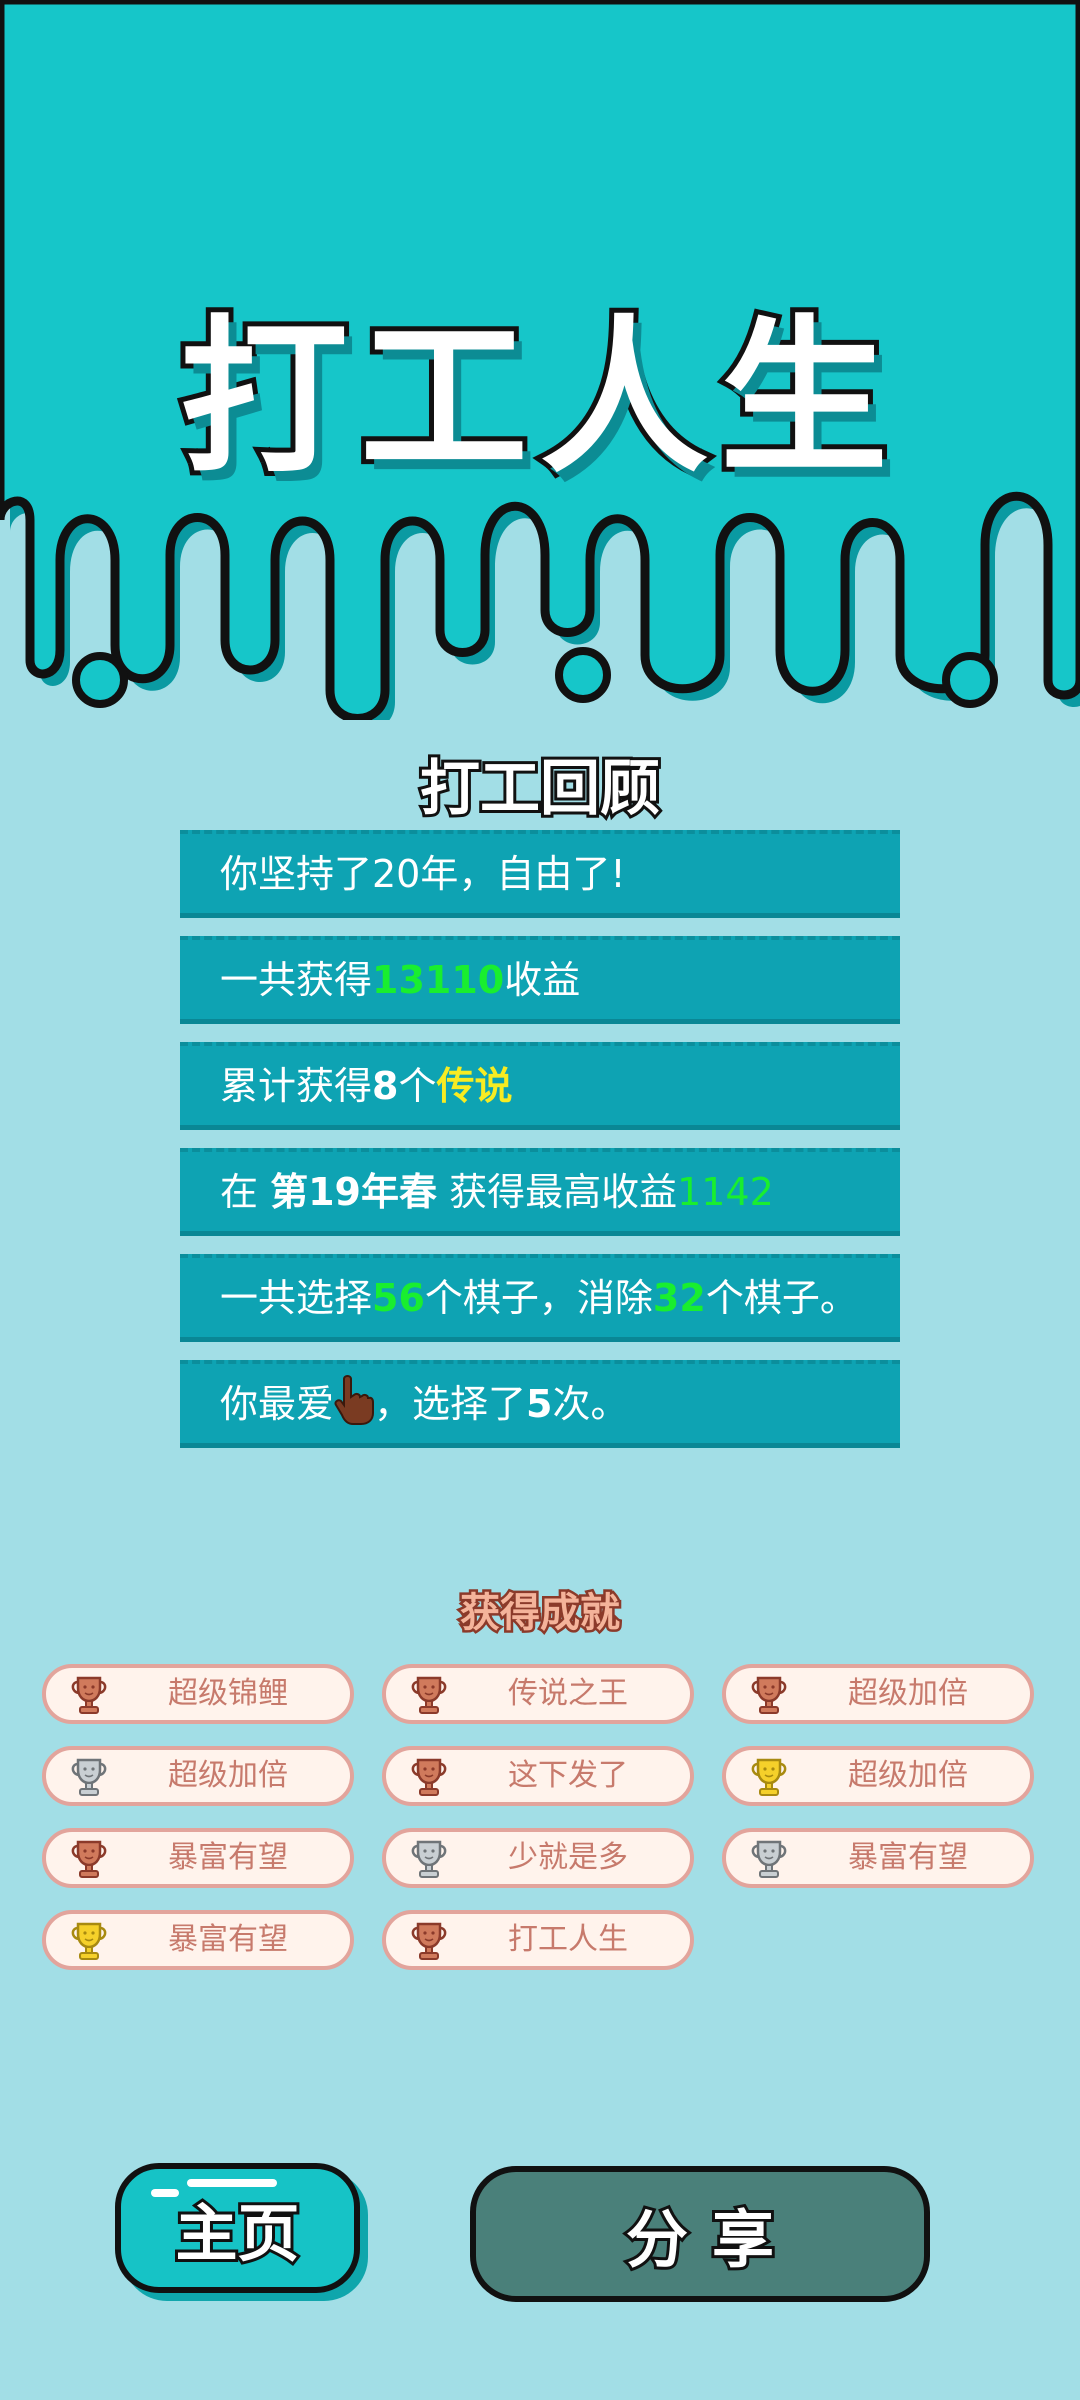 Image resolution: width=1080 pixels, height=2400 pixels. Describe the element at coordinates (568, 1939) in the screenshot. I see `achievement-label: 打工人生` at that location.